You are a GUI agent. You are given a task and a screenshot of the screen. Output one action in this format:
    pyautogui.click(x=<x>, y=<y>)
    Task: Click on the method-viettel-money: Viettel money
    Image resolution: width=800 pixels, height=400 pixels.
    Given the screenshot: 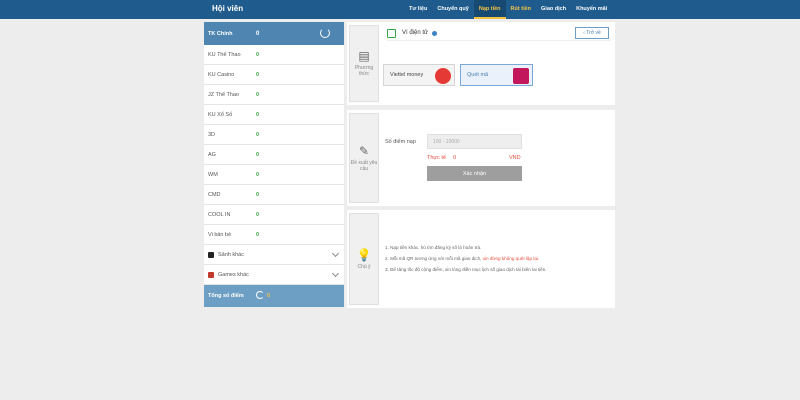 What is the action you would take?
    pyautogui.click(x=419, y=75)
    